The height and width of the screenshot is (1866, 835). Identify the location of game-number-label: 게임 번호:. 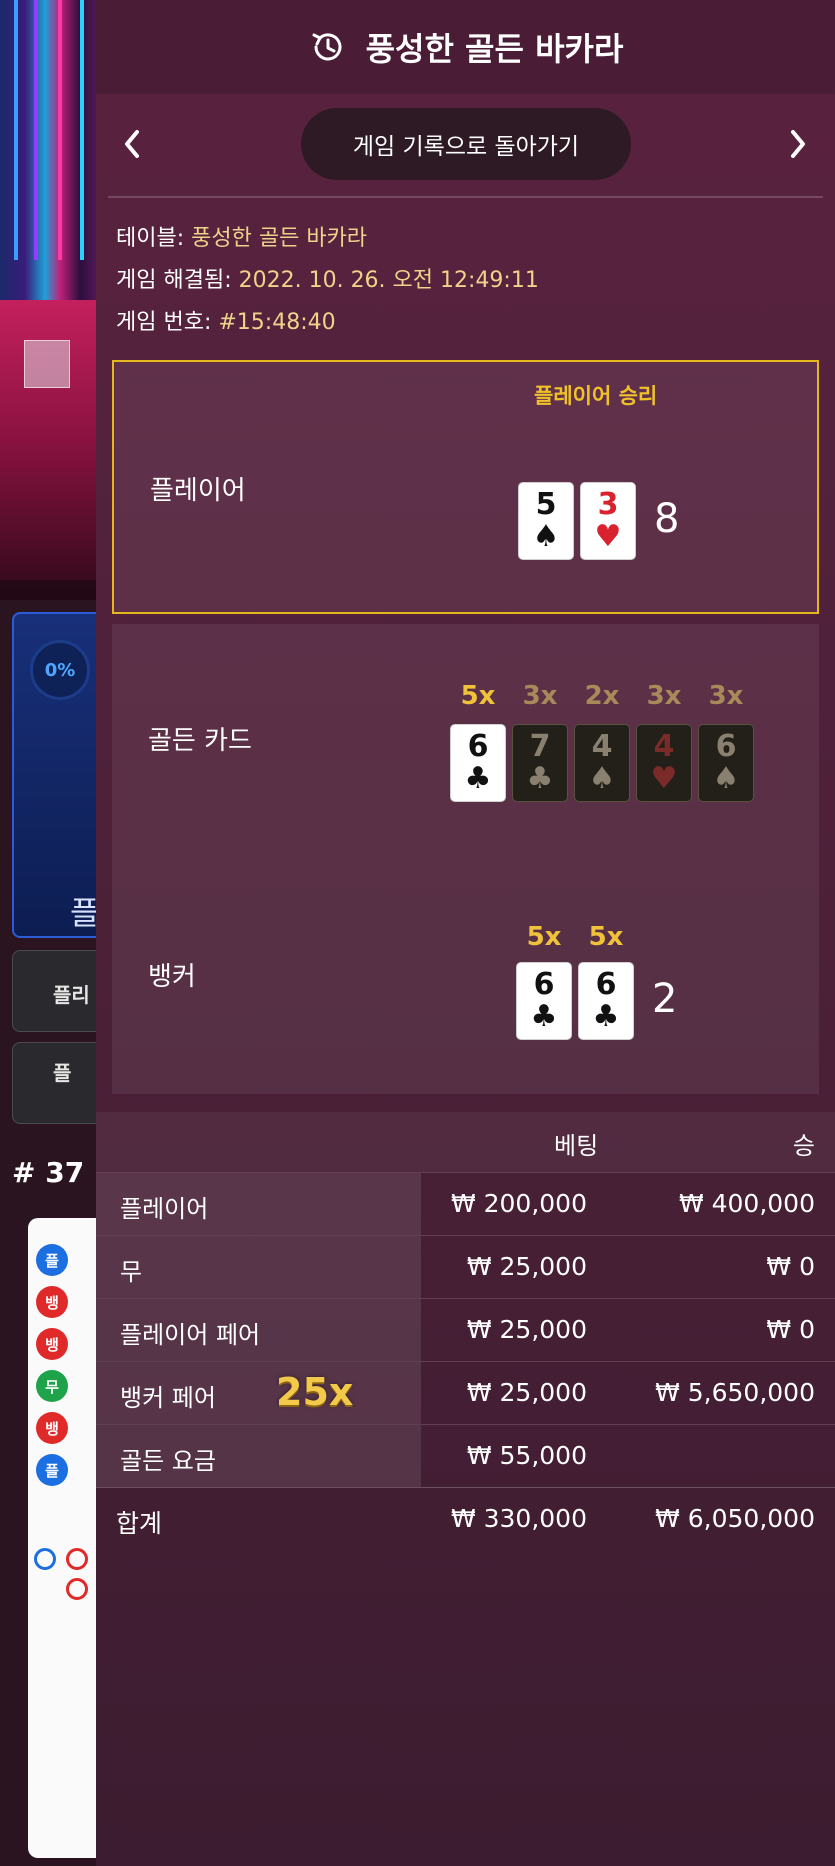
(167, 322).